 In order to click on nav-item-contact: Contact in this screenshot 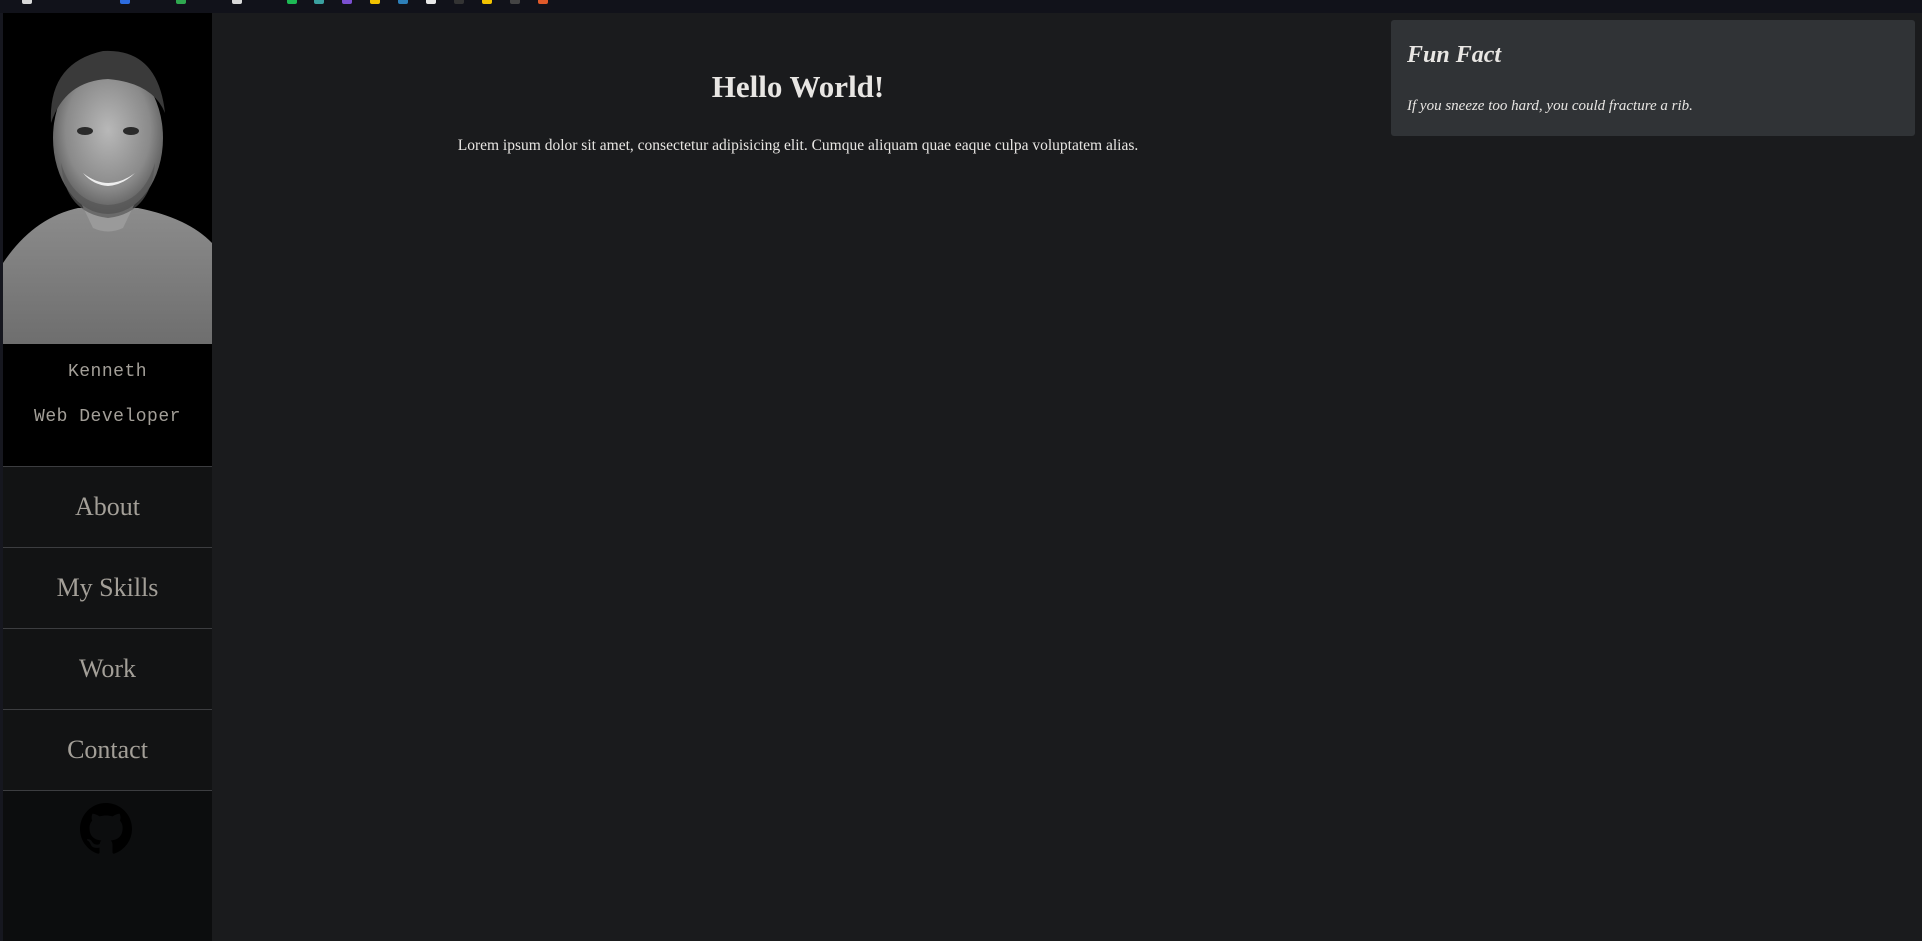, I will do `click(107, 750)`.